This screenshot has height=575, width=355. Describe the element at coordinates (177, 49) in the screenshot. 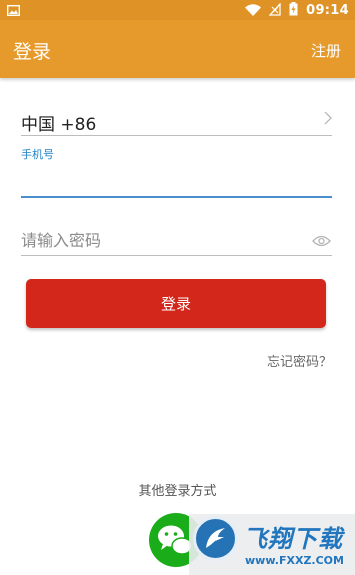

I see `app-bar: 登录 注册` at that location.